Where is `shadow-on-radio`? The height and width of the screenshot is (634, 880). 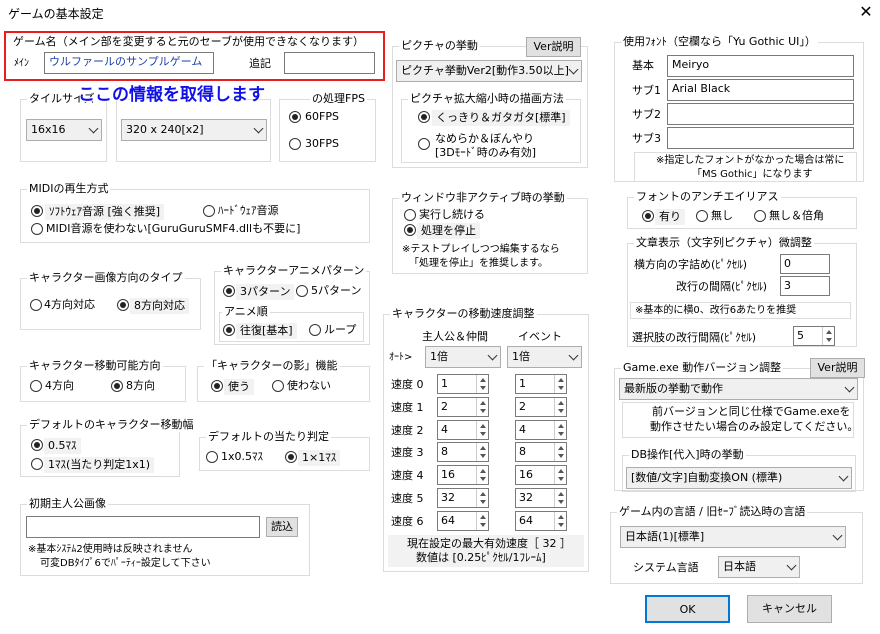
shadow-on-radio is located at coordinates (217, 386).